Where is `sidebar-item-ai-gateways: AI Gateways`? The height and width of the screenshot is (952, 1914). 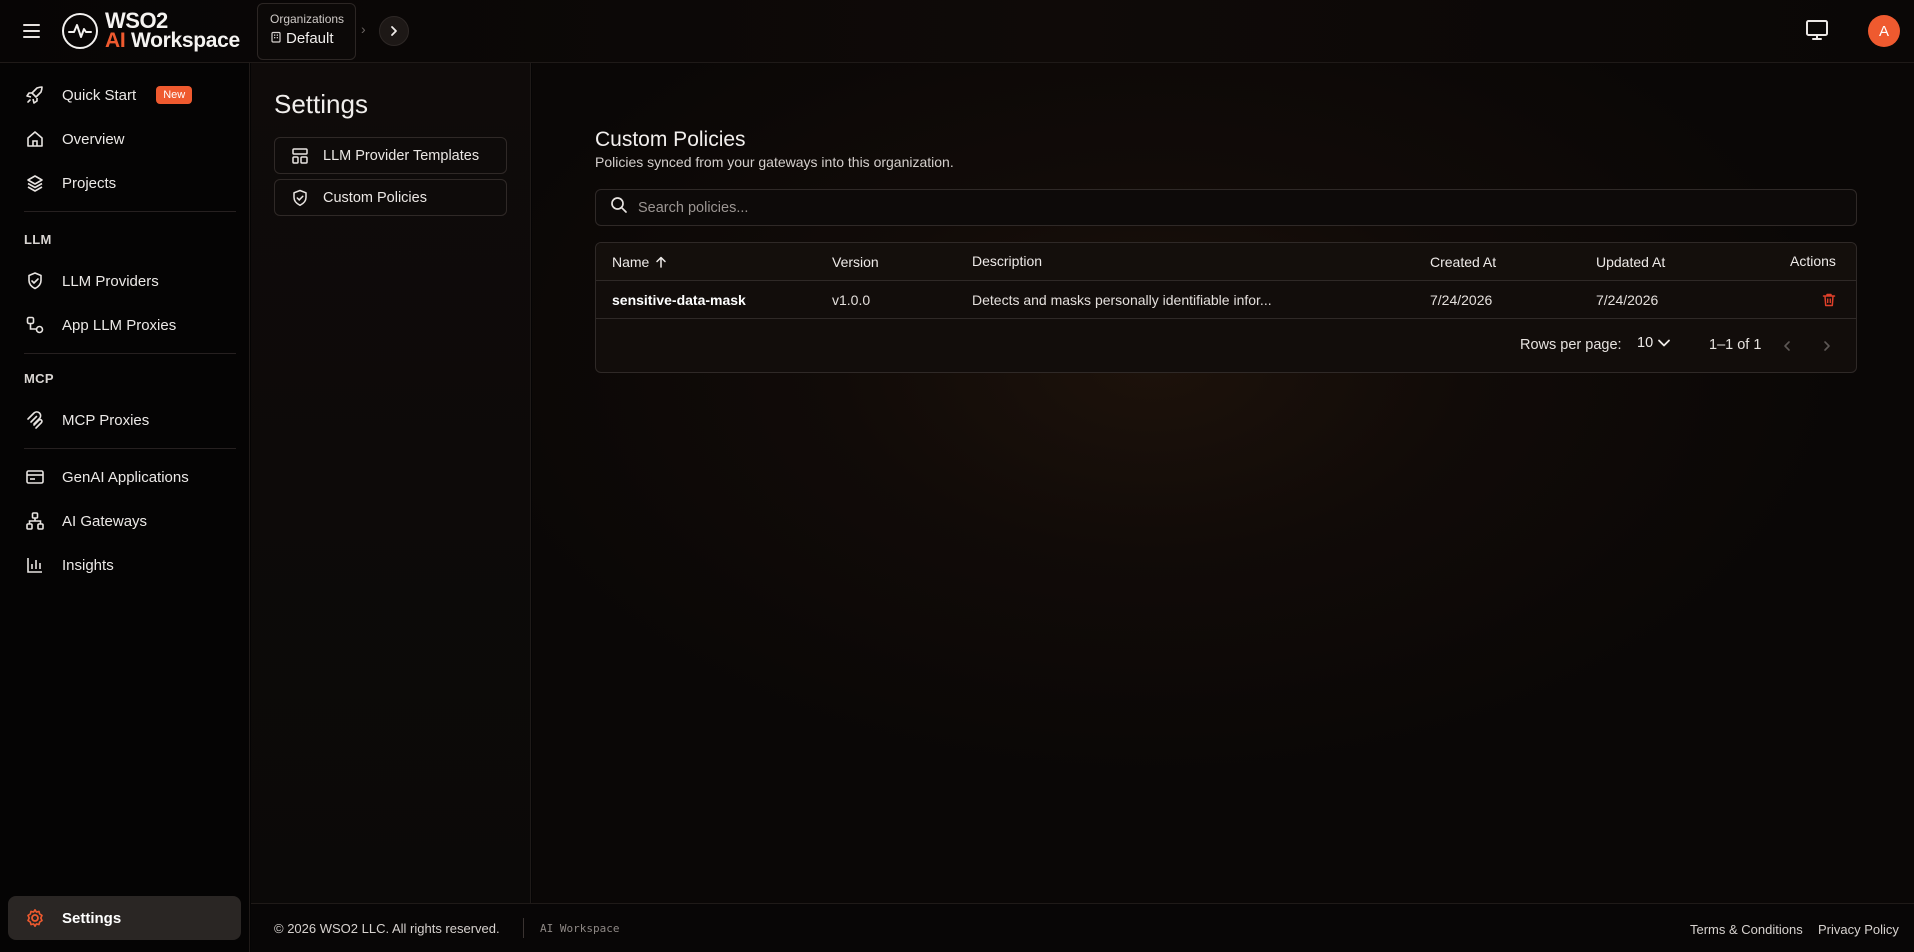 sidebar-item-ai-gateways: AI Gateways is located at coordinates (124, 521).